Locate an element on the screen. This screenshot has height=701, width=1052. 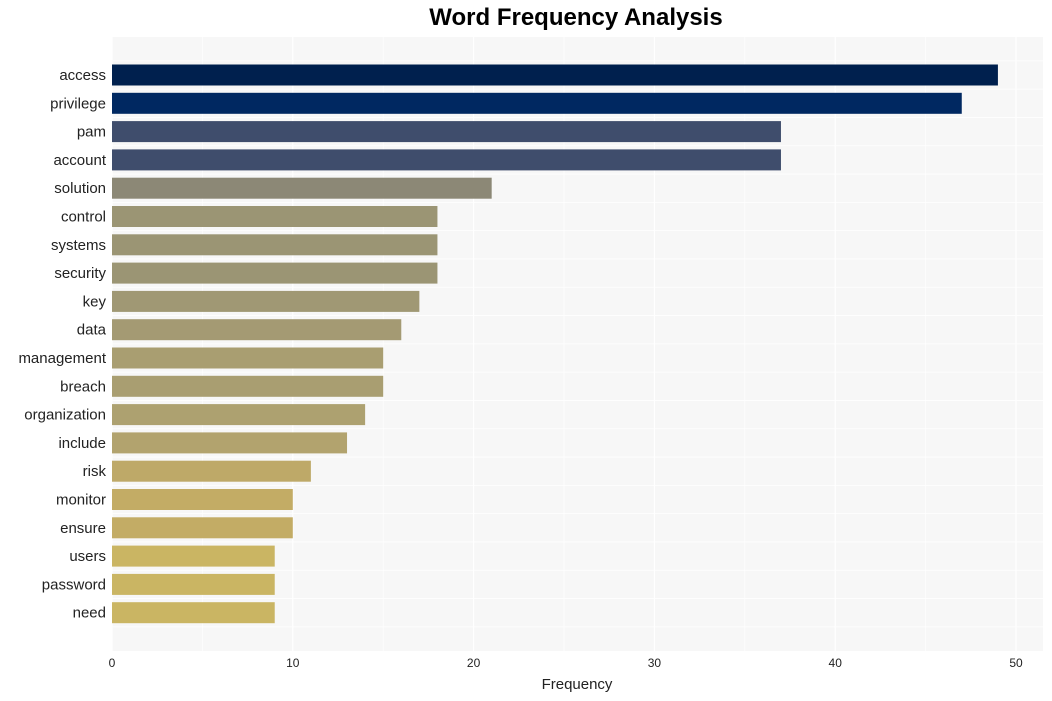
bar-access is located at coordinates (555, 75).